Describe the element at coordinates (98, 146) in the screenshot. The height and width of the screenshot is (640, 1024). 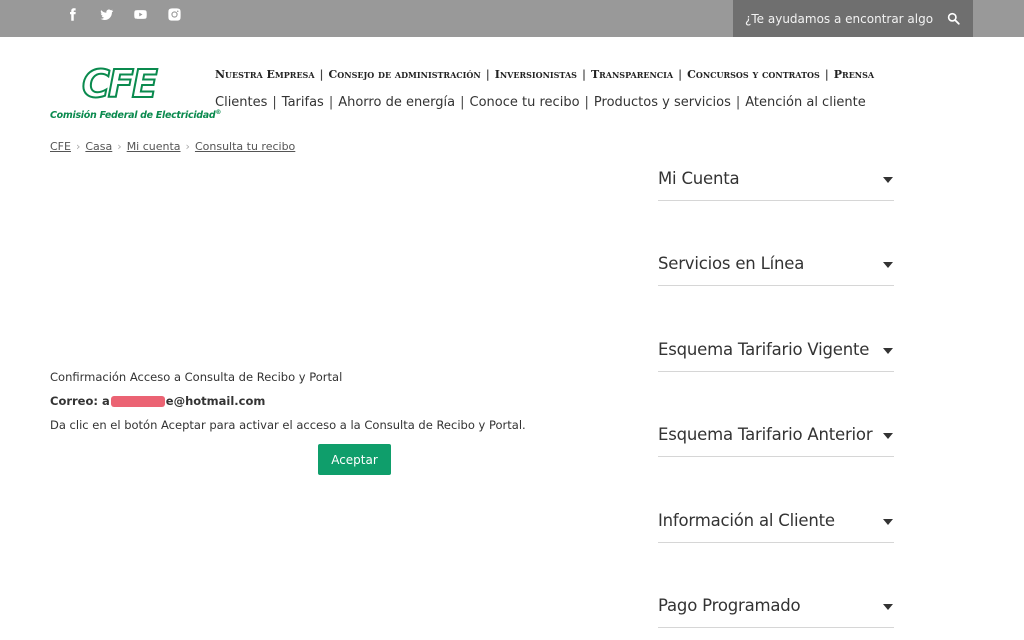
I see `breadcrumb-casa: Casa` at that location.